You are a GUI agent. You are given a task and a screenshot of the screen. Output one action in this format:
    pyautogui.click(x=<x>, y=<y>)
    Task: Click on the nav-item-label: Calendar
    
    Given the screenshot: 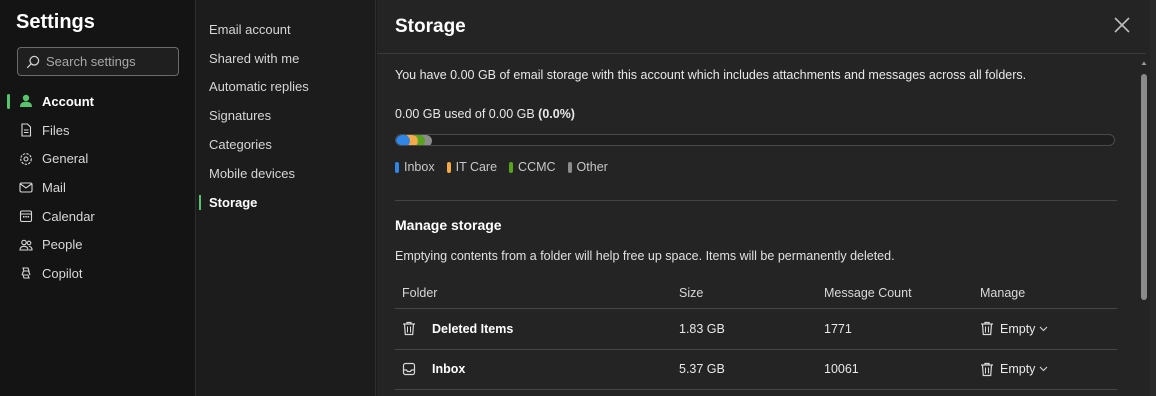 What is the action you would take?
    pyautogui.click(x=68, y=216)
    